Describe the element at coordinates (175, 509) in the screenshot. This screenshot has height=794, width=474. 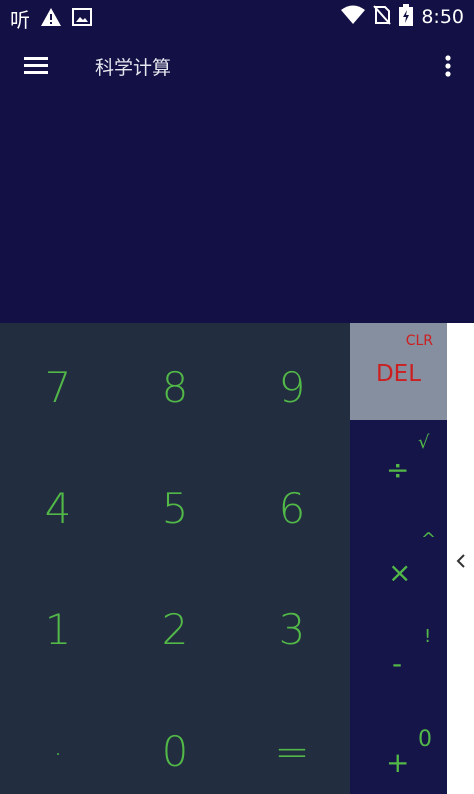
I see `key-5: 5` at that location.